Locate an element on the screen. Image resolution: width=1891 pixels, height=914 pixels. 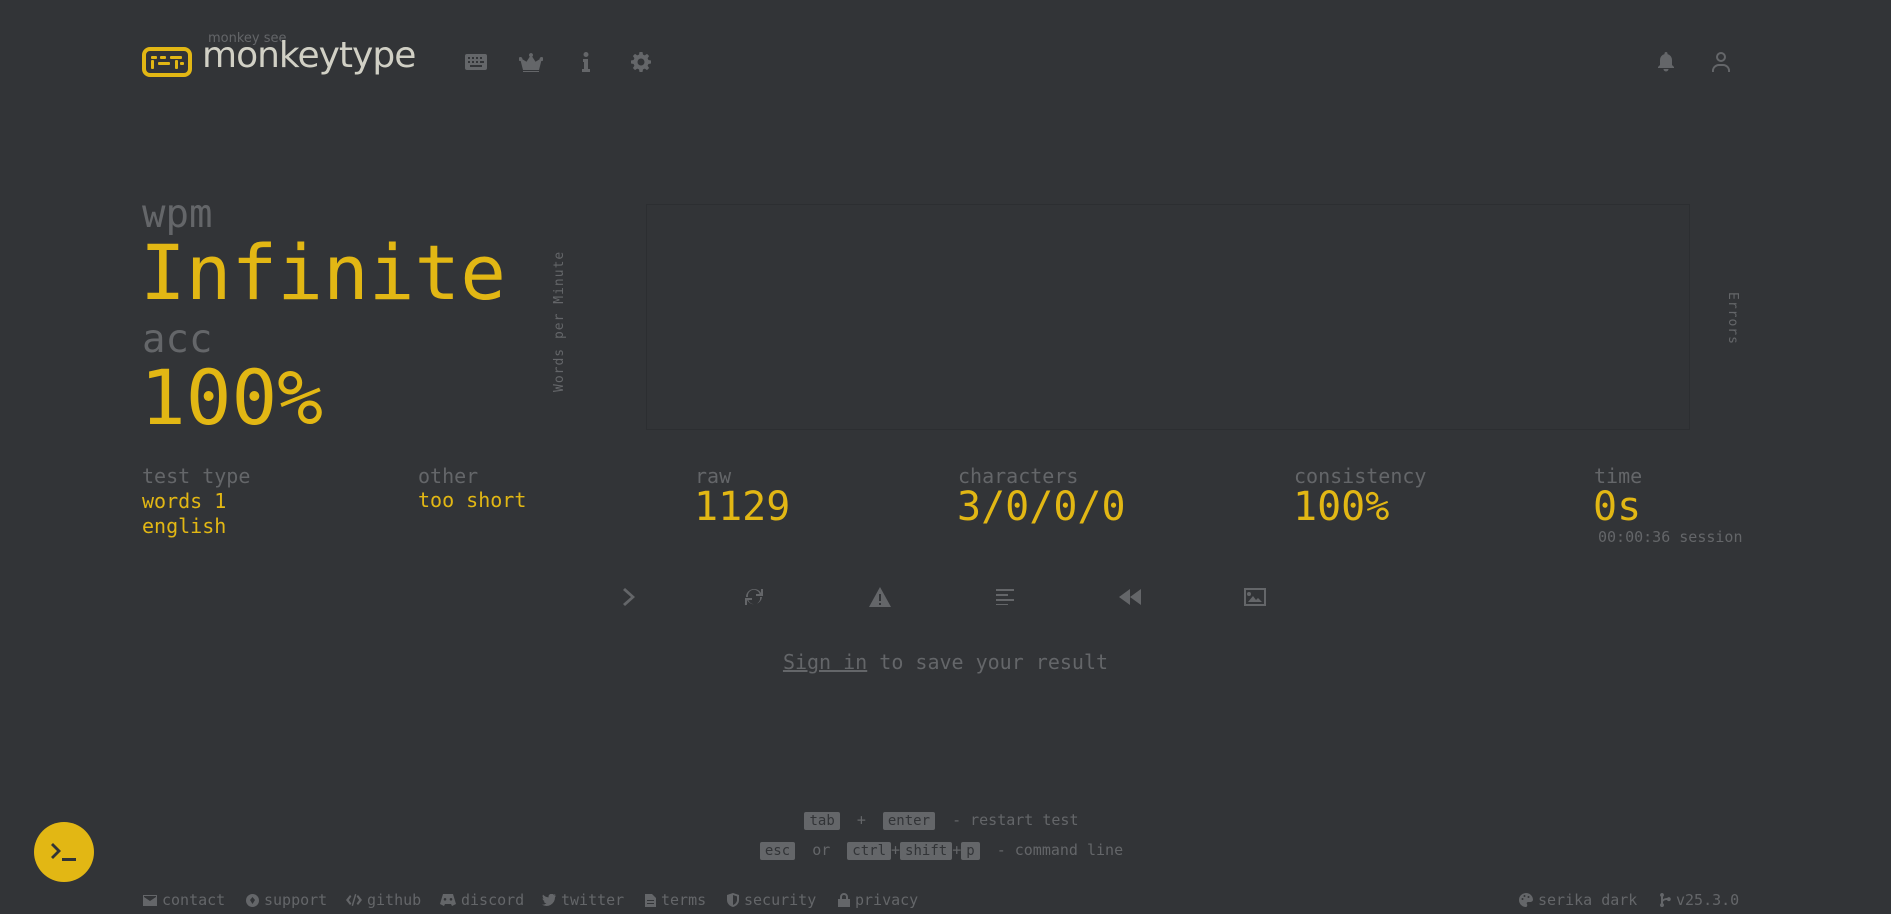
lock-icon is located at coordinates (844, 900).